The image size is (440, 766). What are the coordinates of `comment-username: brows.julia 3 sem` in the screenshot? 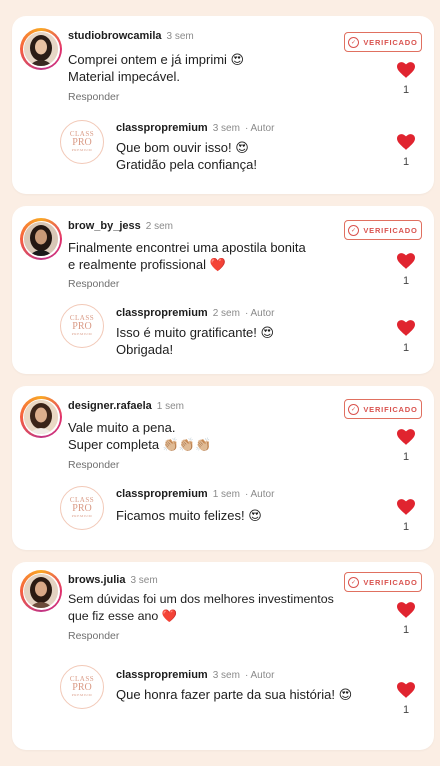 It's located at (113, 580).